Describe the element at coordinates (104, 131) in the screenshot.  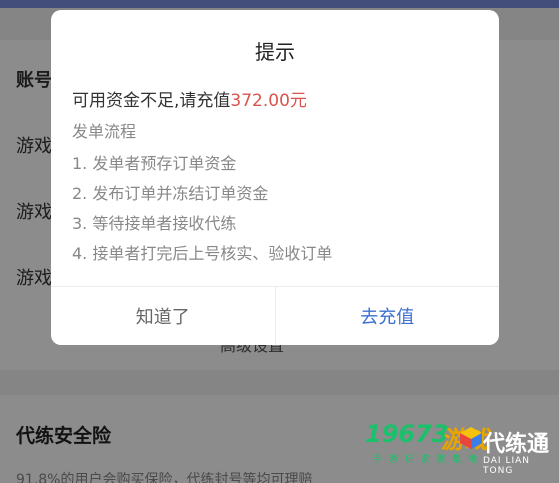
I see `flow-title: 发单流程` at that location.